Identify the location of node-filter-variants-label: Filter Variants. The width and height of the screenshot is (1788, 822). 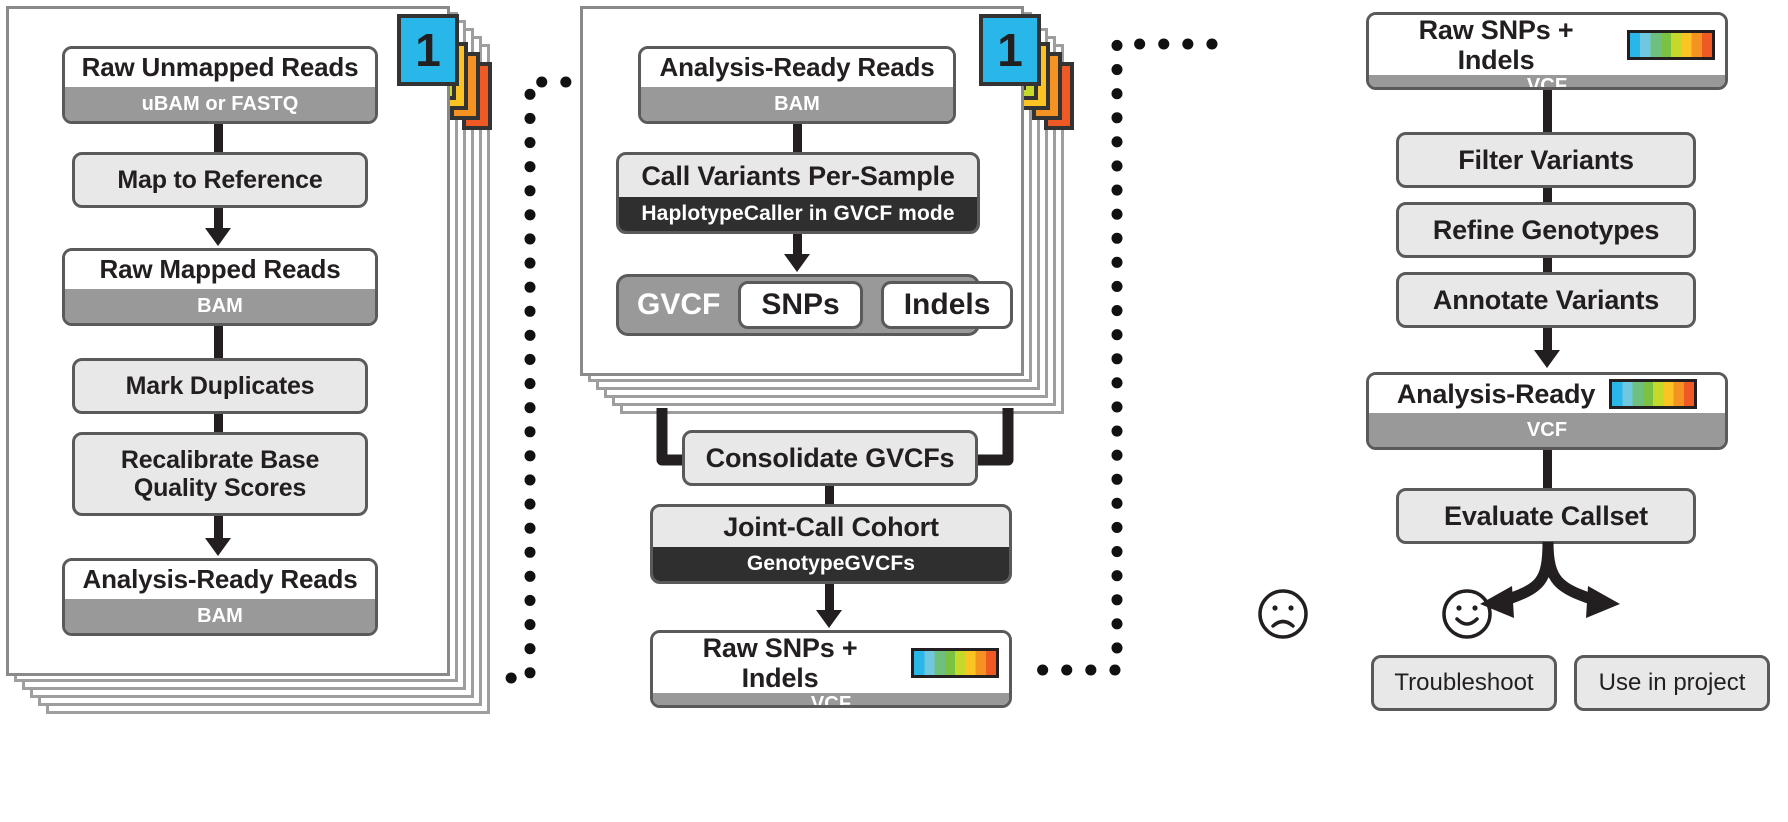
(1546, 159).